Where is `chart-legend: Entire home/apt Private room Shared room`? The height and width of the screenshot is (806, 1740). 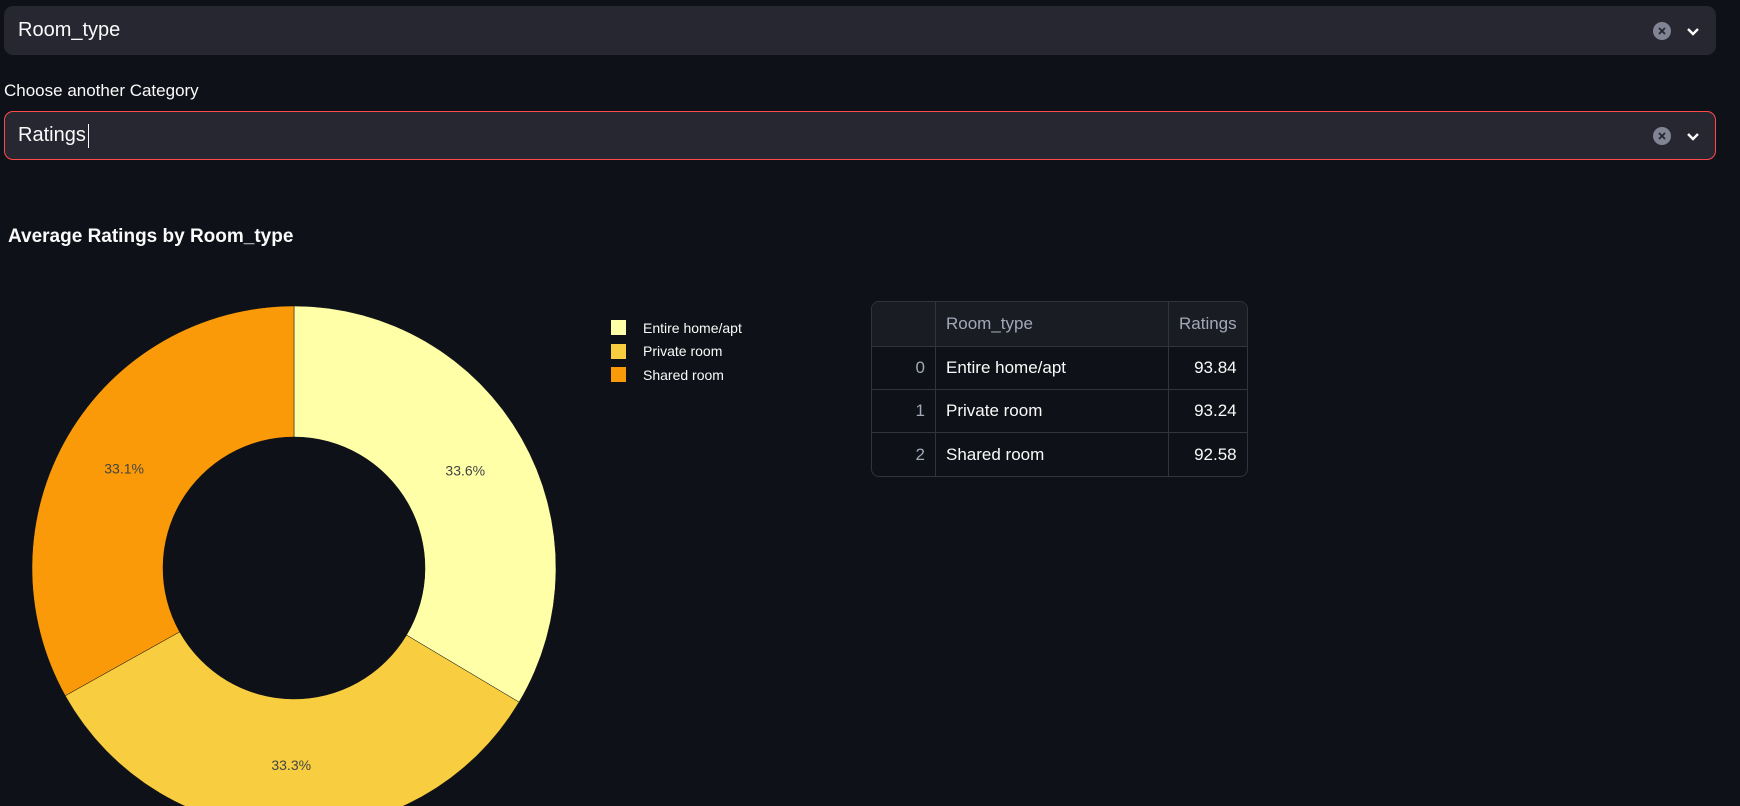 chart-legend: Entire home/apt Private room Shared room is located at coordinates (676, 351).